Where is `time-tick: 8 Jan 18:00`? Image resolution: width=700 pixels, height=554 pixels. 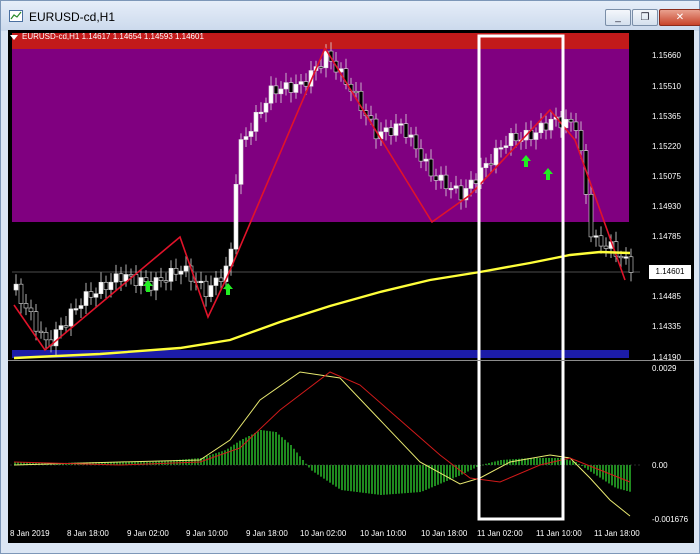 time-tick: 8 Jan 18:00 is located at coordinates (88, 533).